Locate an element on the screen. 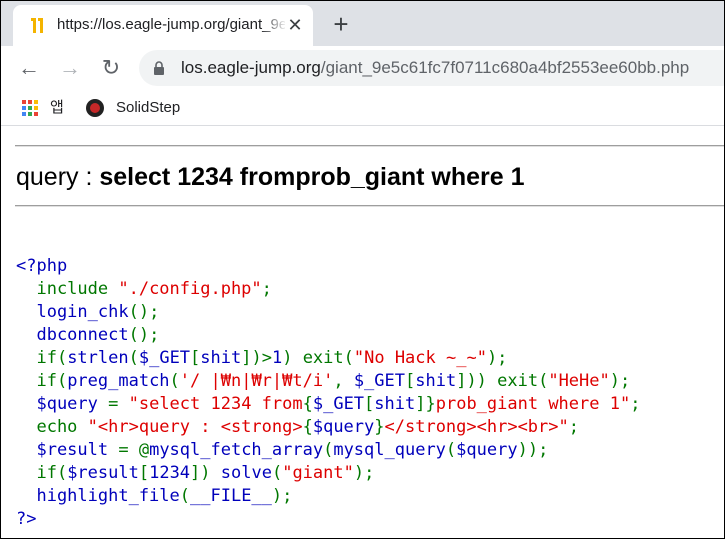 The image size is (725, 539). tab-title-fade is located at coordinates (274, 26).